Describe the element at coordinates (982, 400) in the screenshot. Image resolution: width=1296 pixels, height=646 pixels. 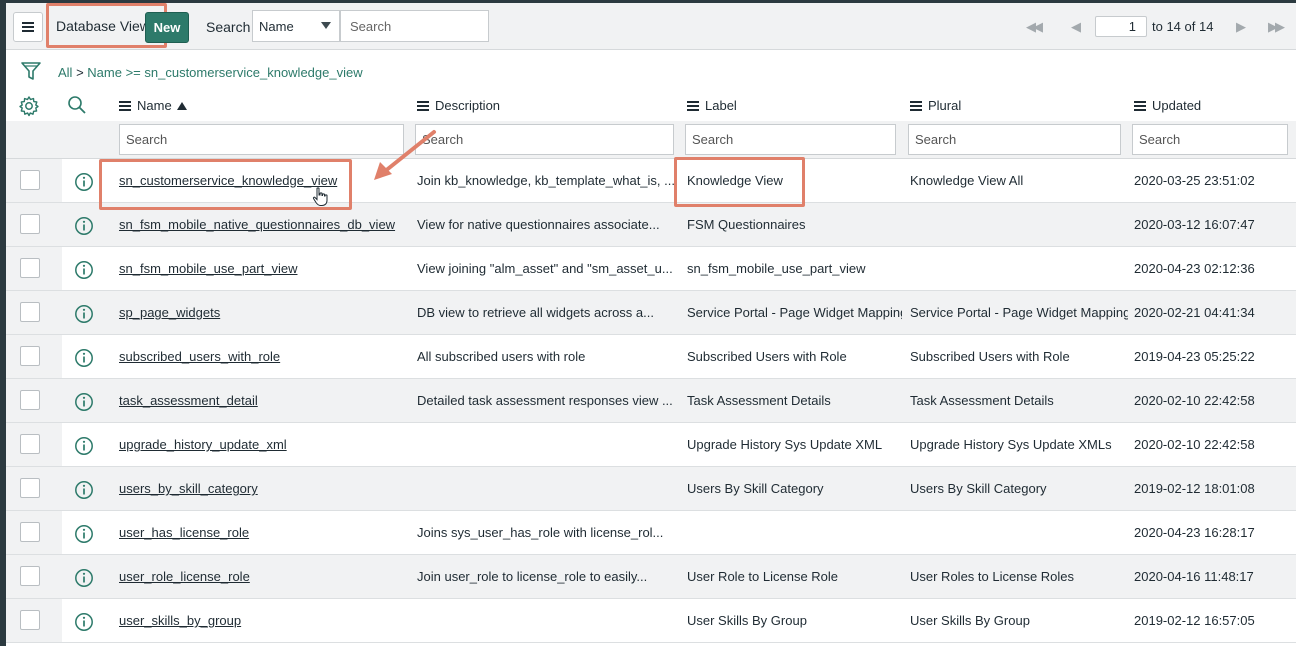
I see `cell-plural: Task Assessment Details` at that location.